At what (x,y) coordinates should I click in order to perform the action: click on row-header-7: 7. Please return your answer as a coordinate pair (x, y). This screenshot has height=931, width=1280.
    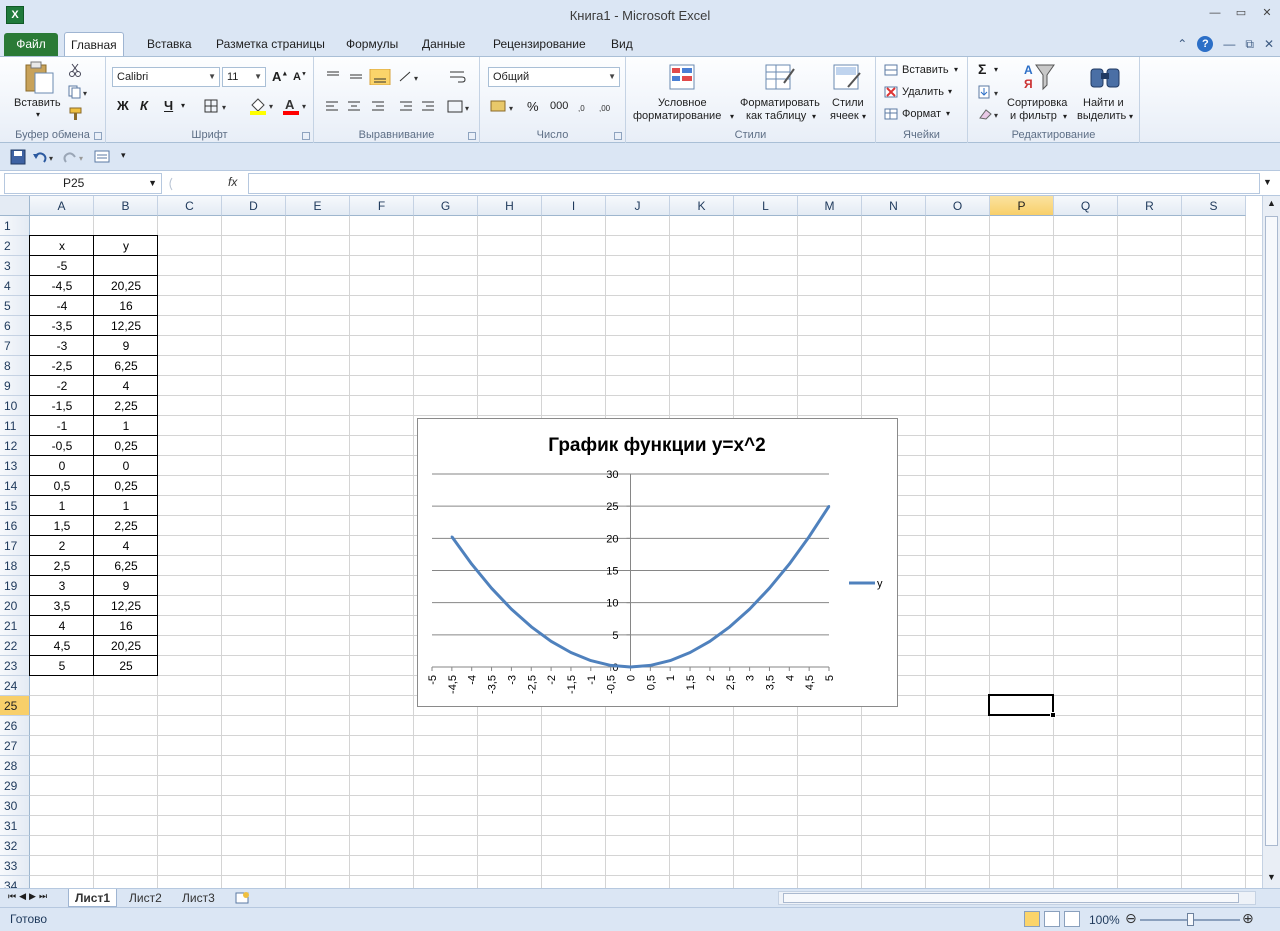
    Looking at the image, I should click on (15, 346).